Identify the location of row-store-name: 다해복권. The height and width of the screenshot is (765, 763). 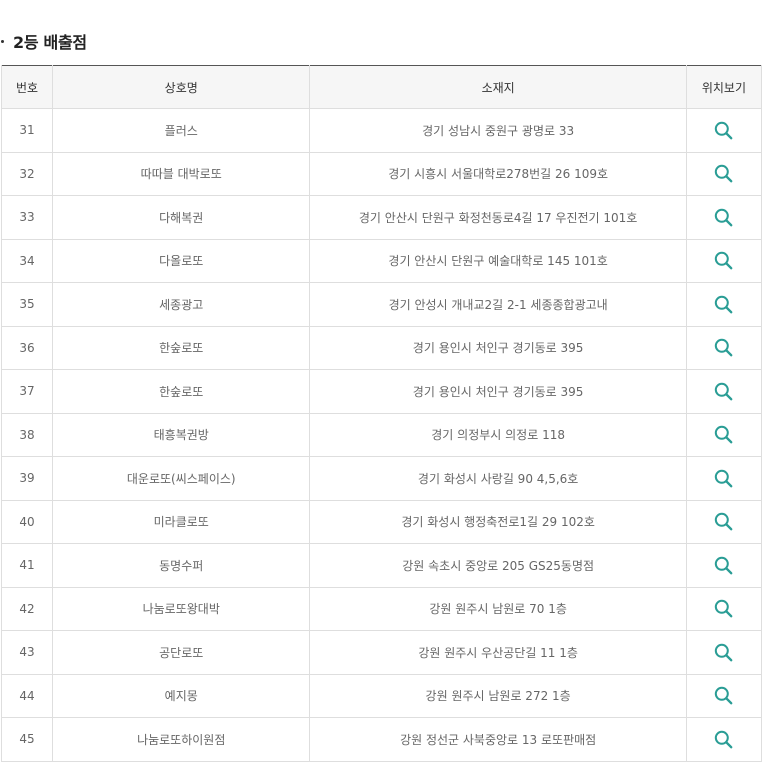
(181, 217).